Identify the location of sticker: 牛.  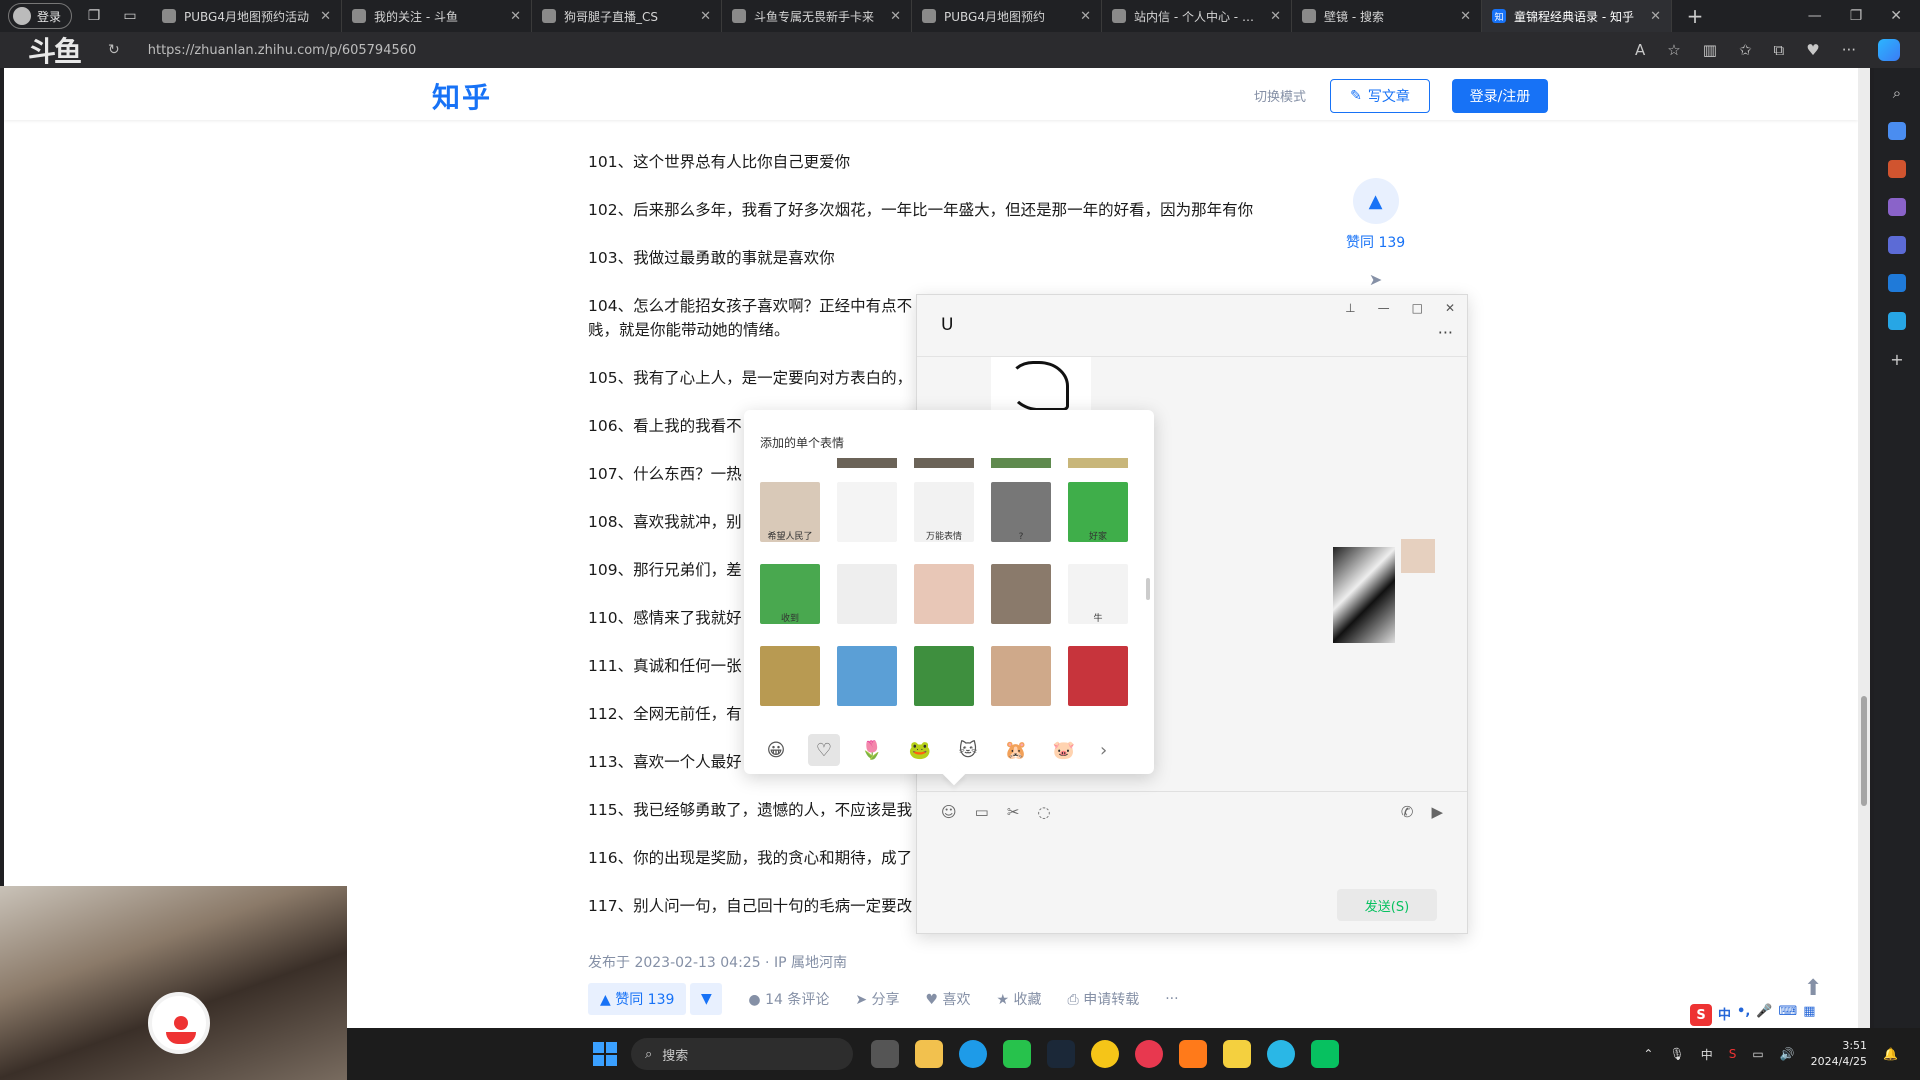
(1098, 594).